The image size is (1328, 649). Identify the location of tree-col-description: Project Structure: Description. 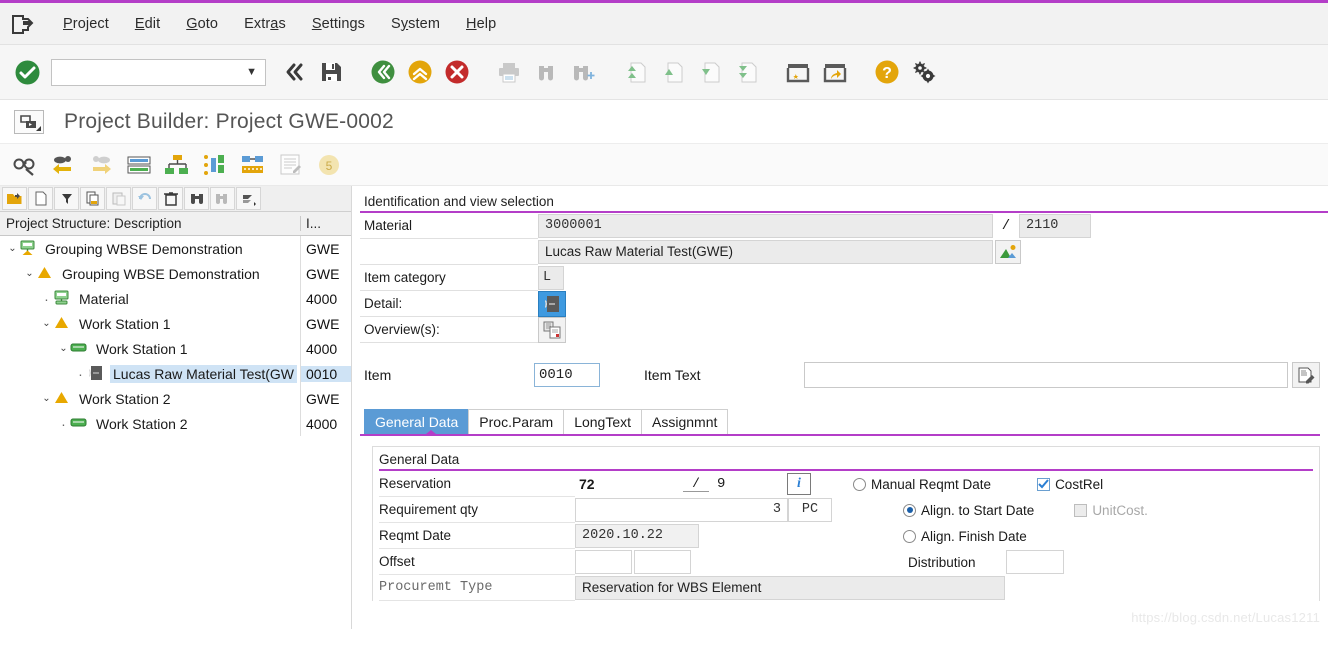
(150, 223).